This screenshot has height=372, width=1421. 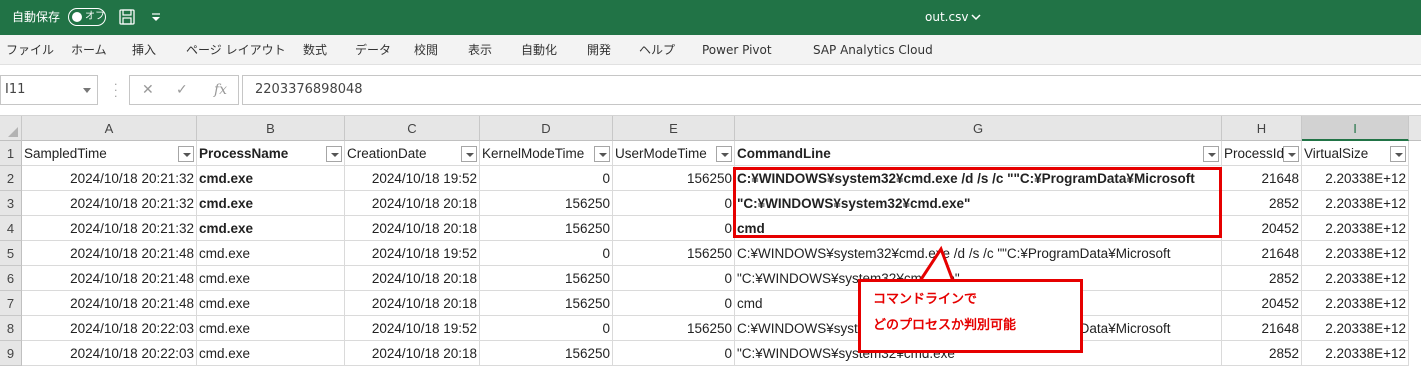 I want to click on name-box: I11, so click(x=49, y=90).